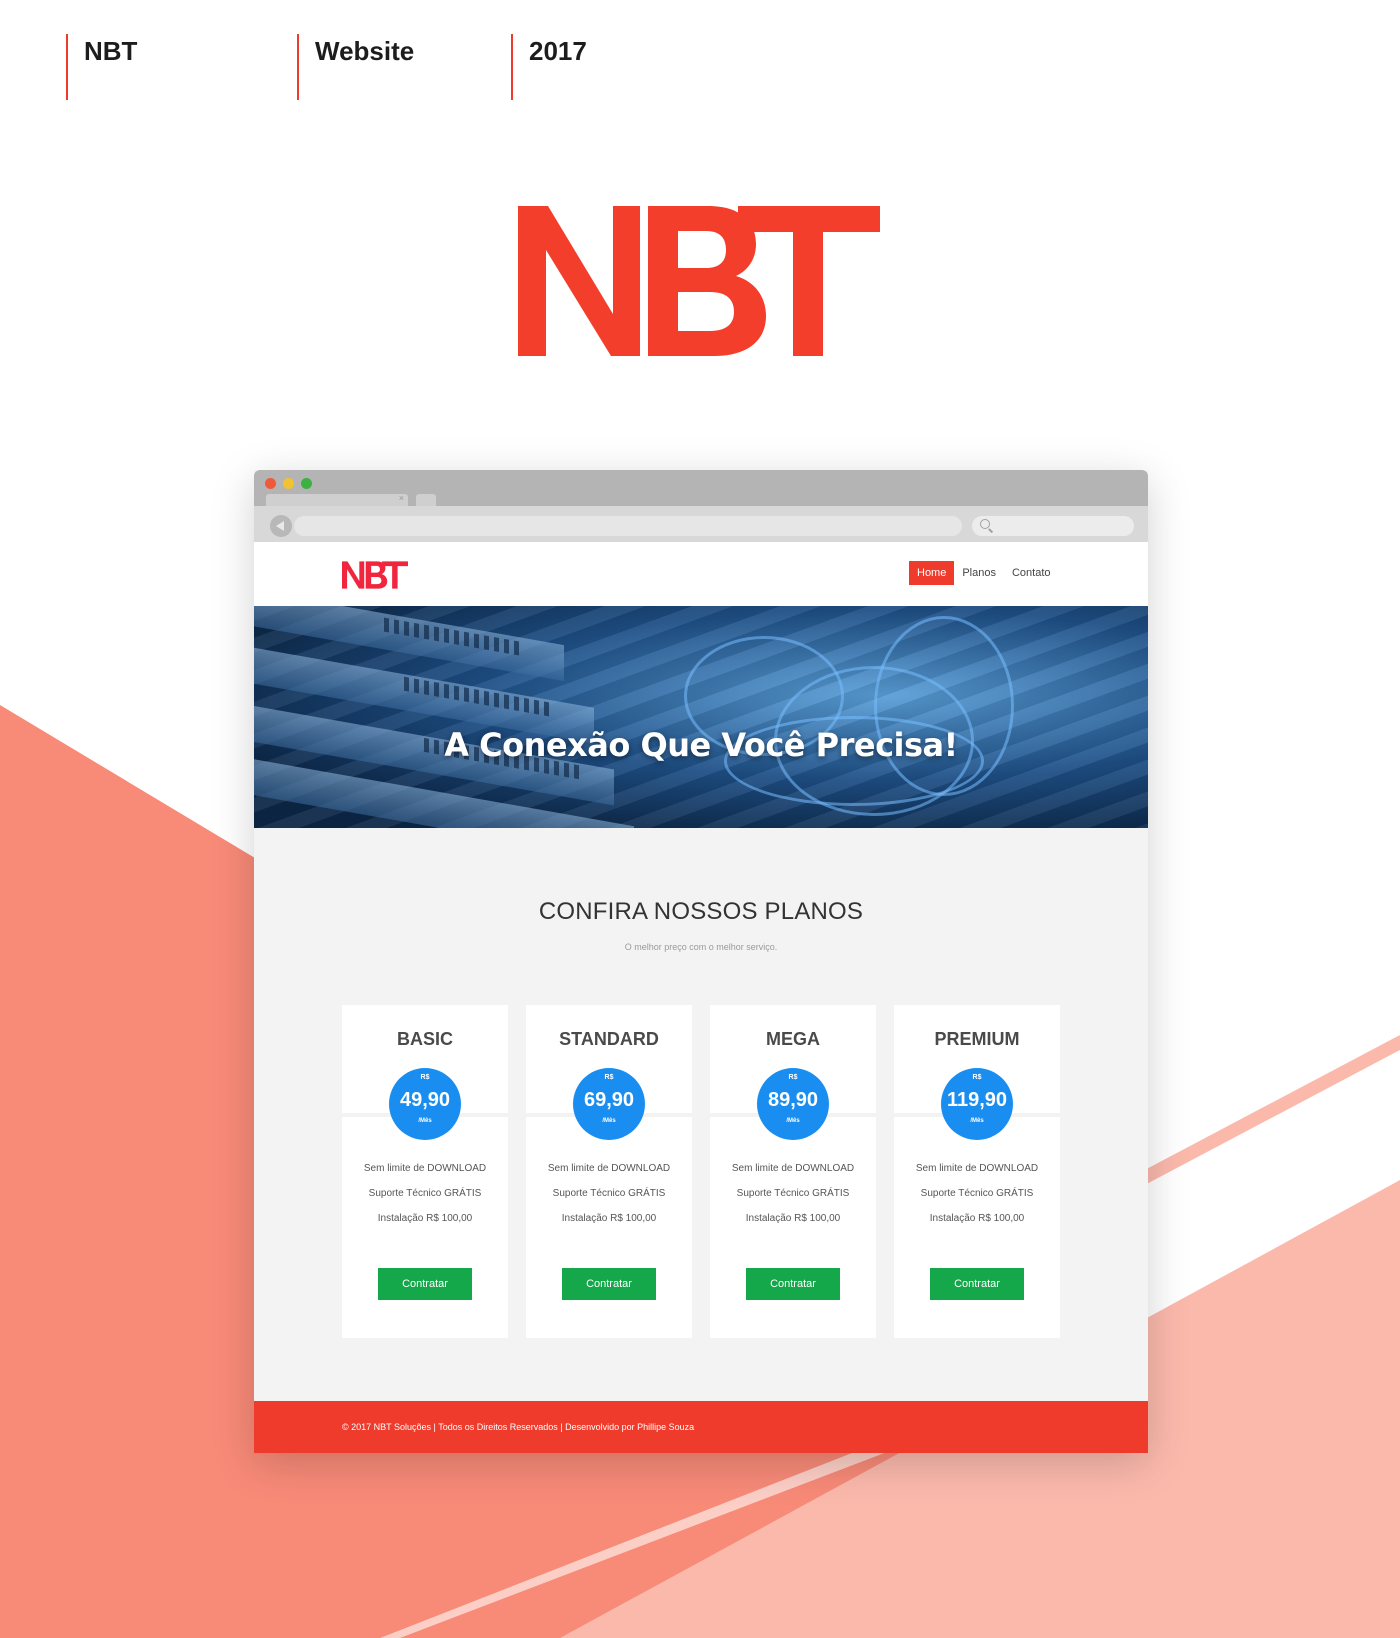  I want to click on price-value: 89,90, so click(793, 1100).